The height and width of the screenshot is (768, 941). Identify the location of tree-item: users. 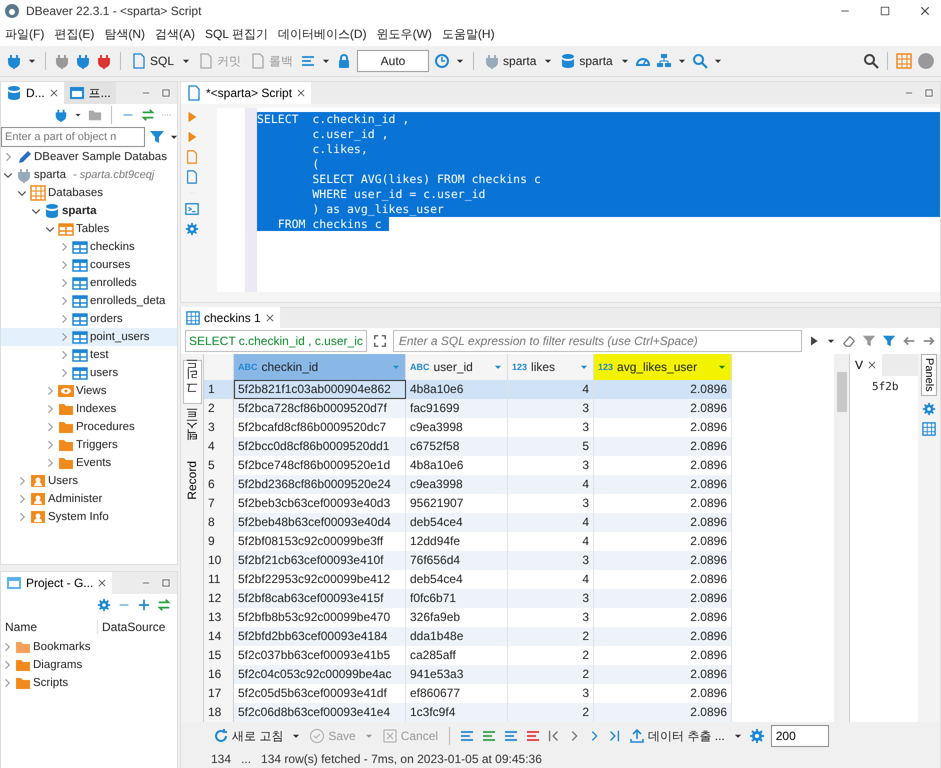
(89, 373).